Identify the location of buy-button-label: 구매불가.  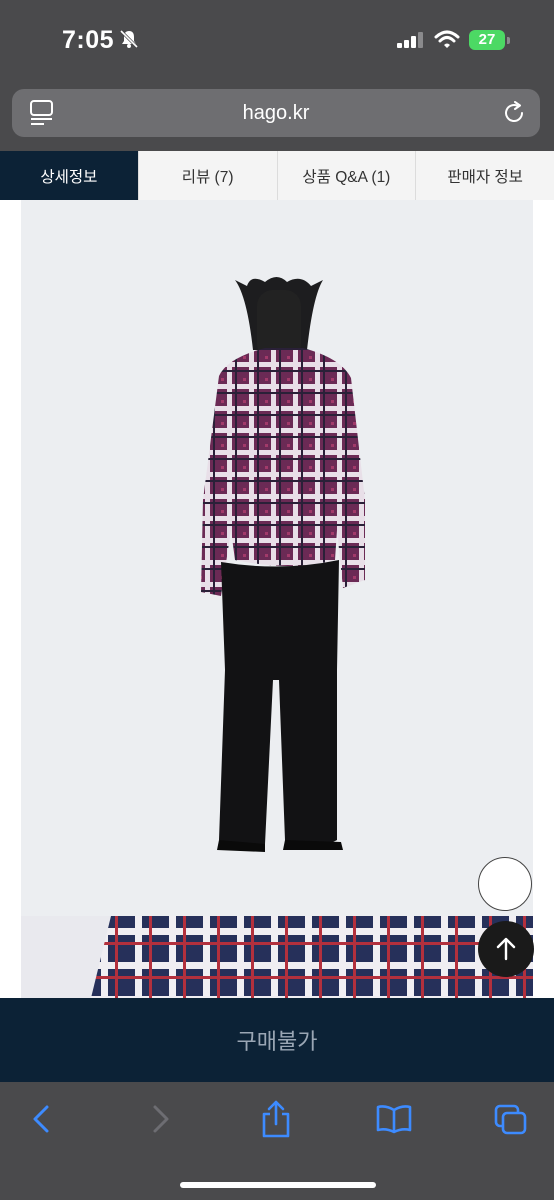
(277, 1041).